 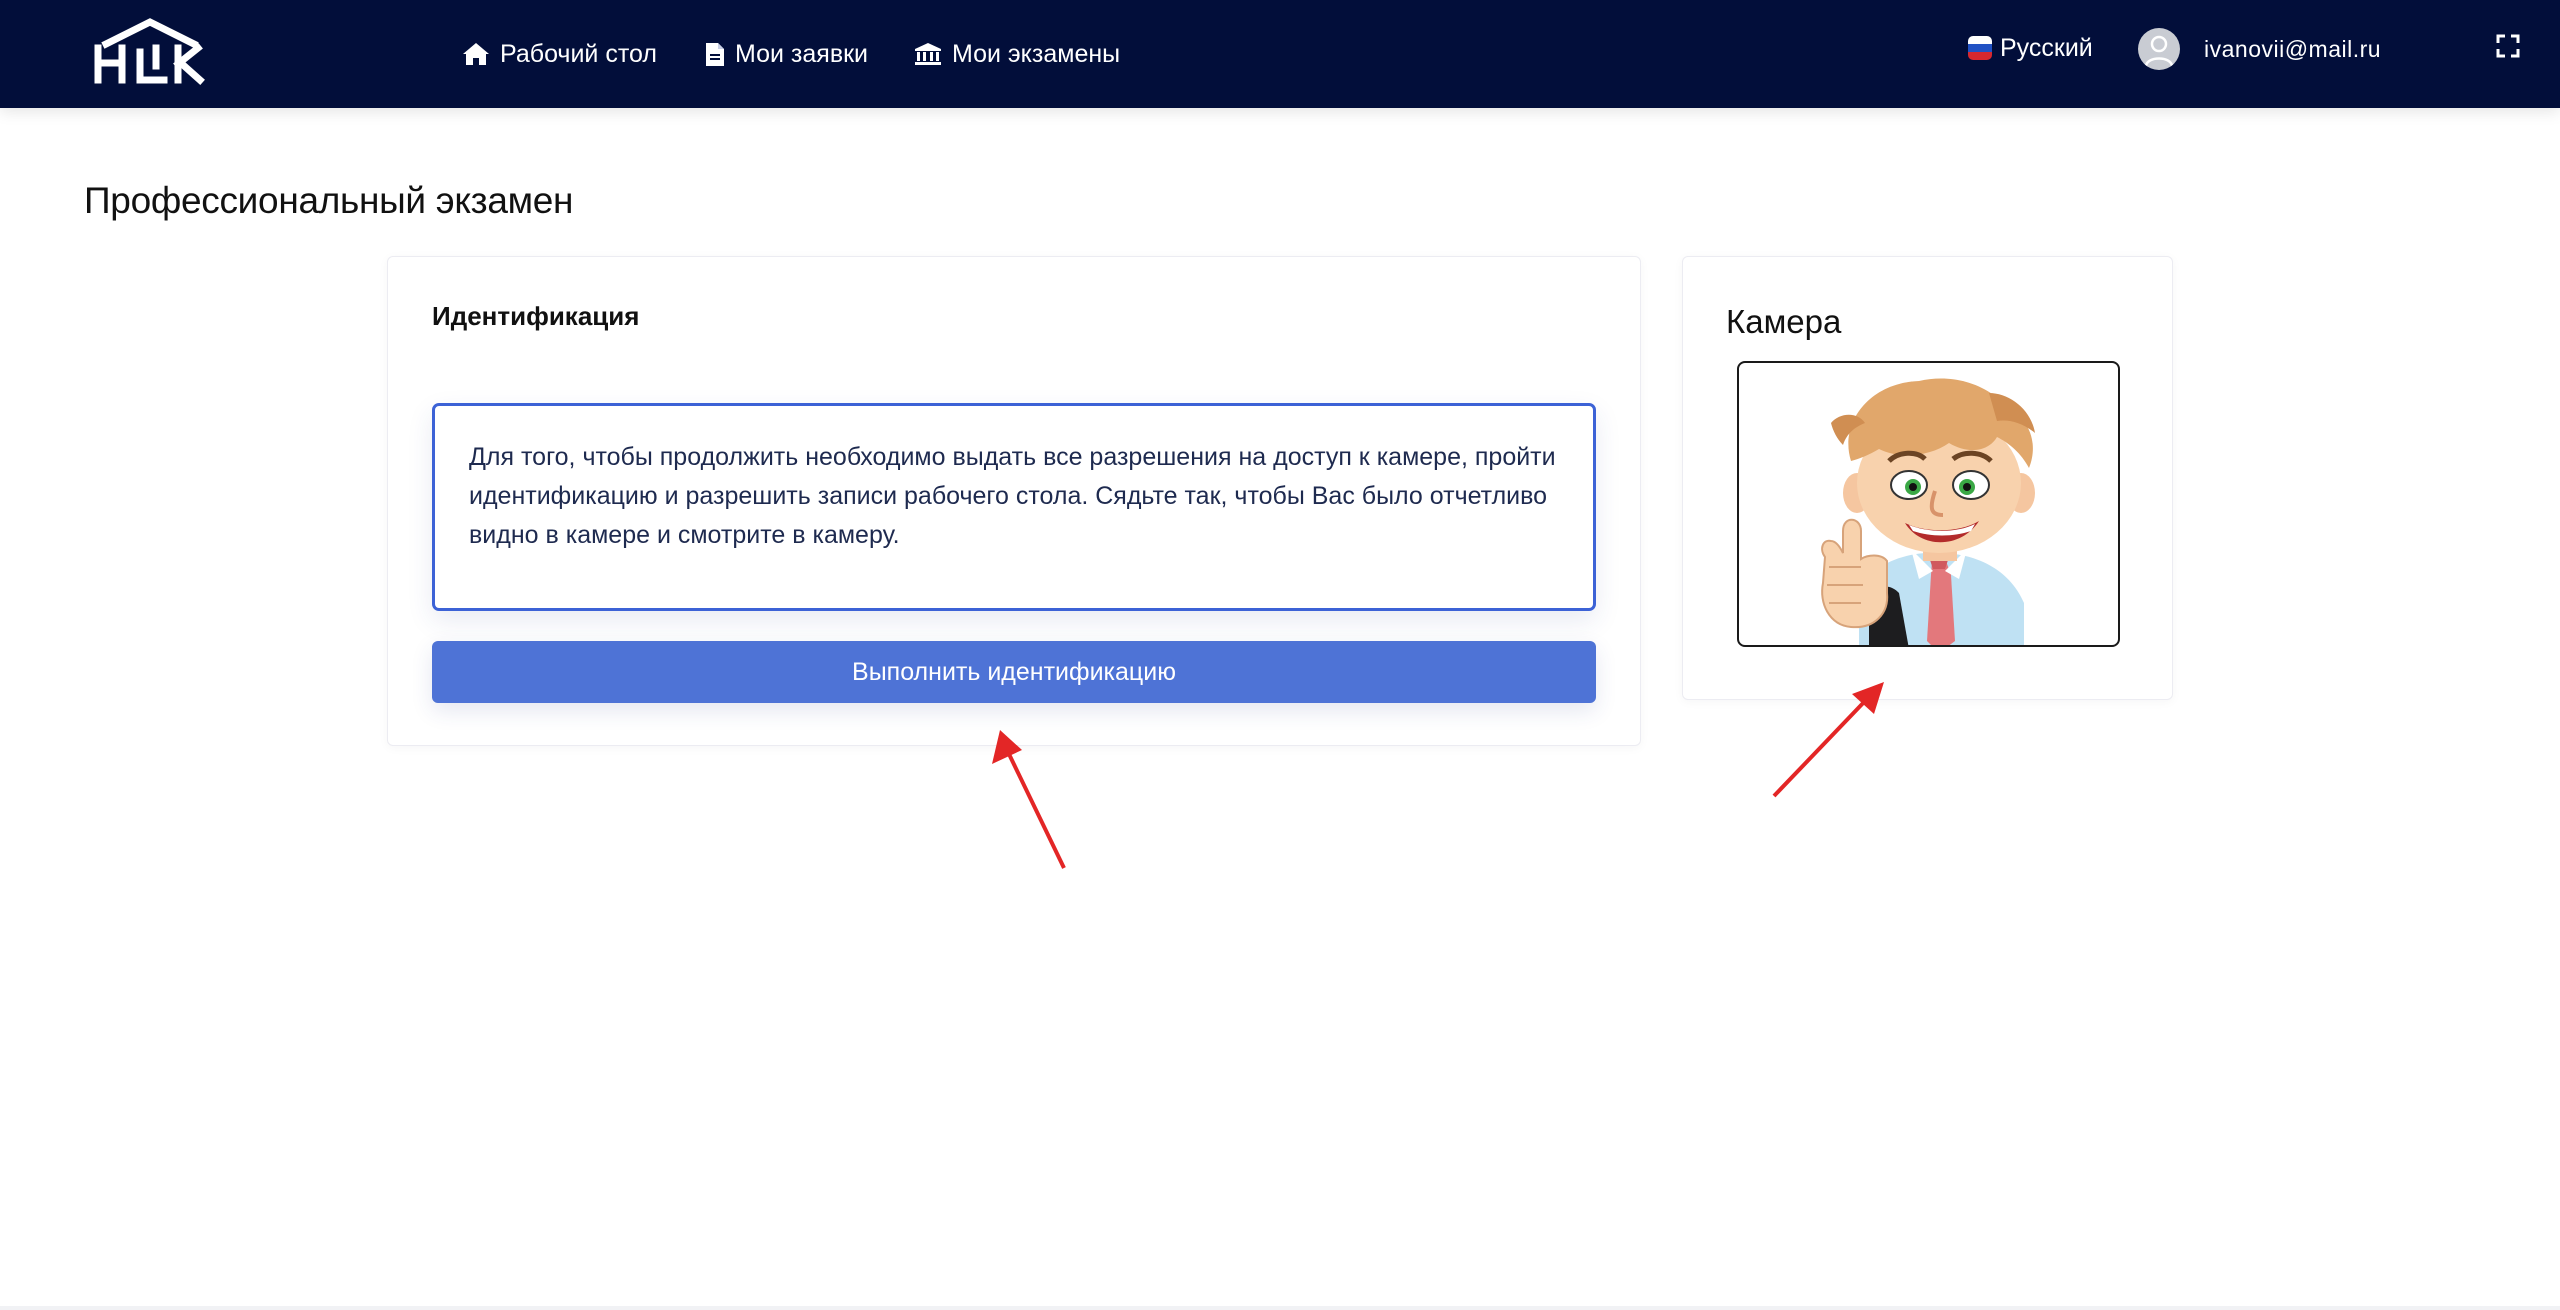 I want to click on nav-exams: Мои экзамены, so click(x=1017, y=54).